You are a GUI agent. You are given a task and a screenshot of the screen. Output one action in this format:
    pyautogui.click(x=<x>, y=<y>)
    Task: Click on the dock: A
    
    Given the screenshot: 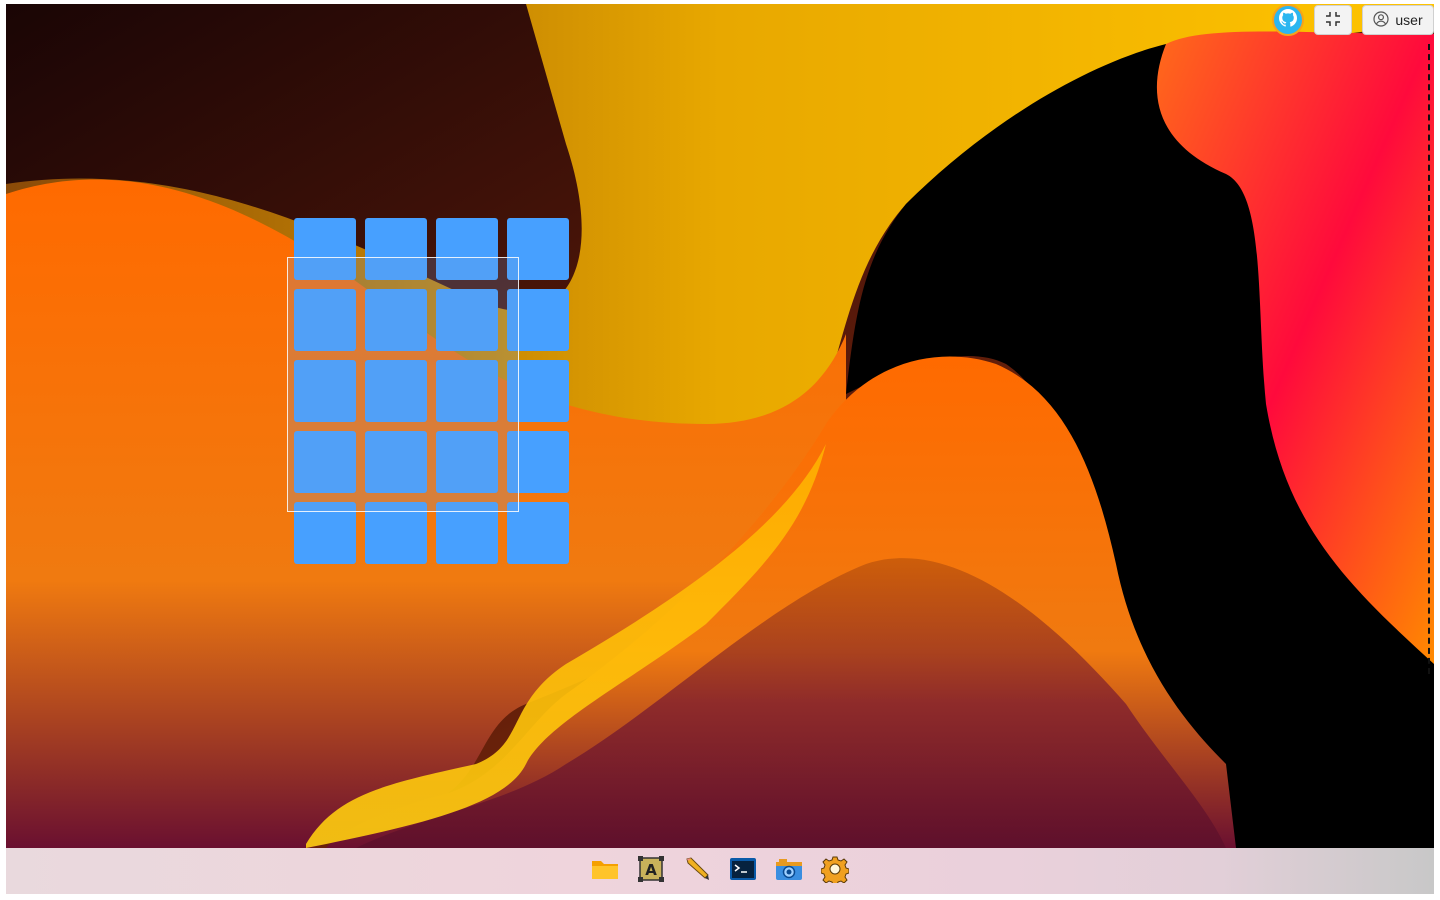 What is the action you would take?
    pyautogui.click(x=720, y=871)
    